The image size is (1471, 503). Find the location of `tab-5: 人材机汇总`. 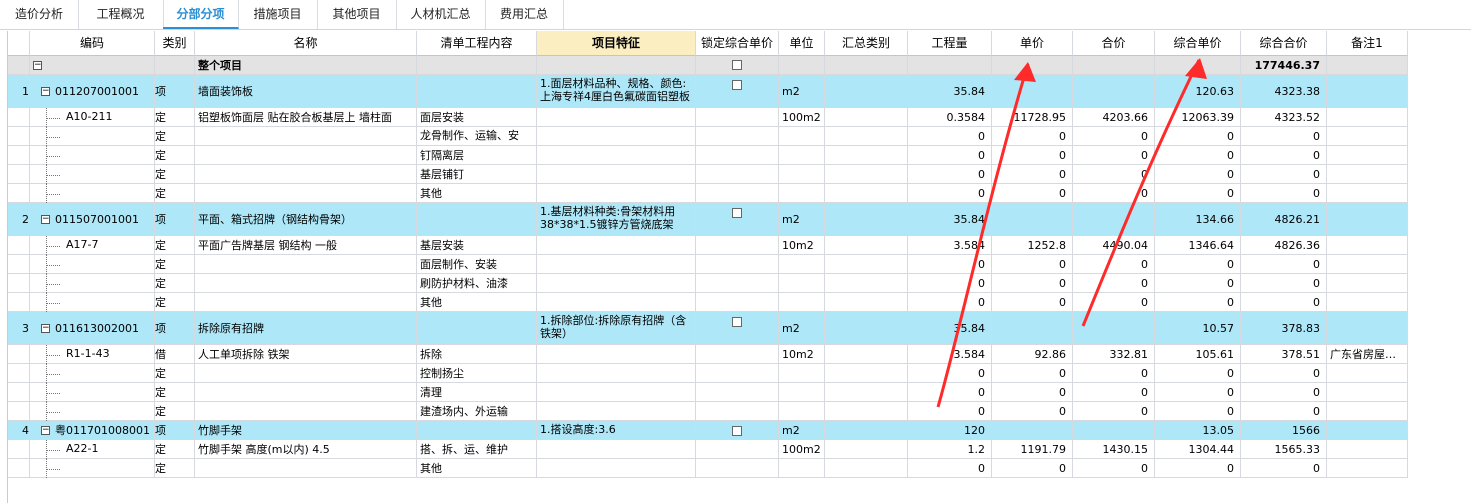

tab-5: 人材机汇总 is located at coordinates (441, 14).